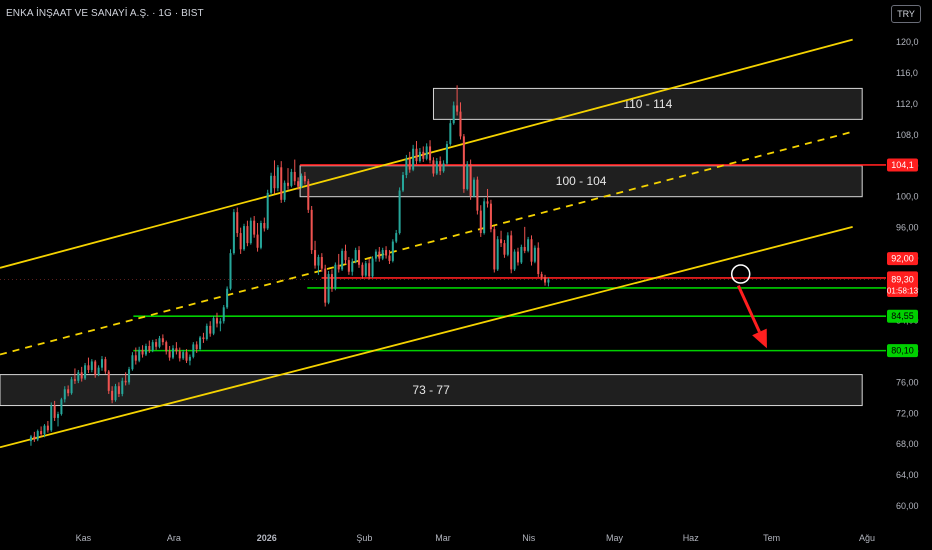 This screenshot has height=550, width=932. I want to click on currency-button: TRY, so click(906, 14).